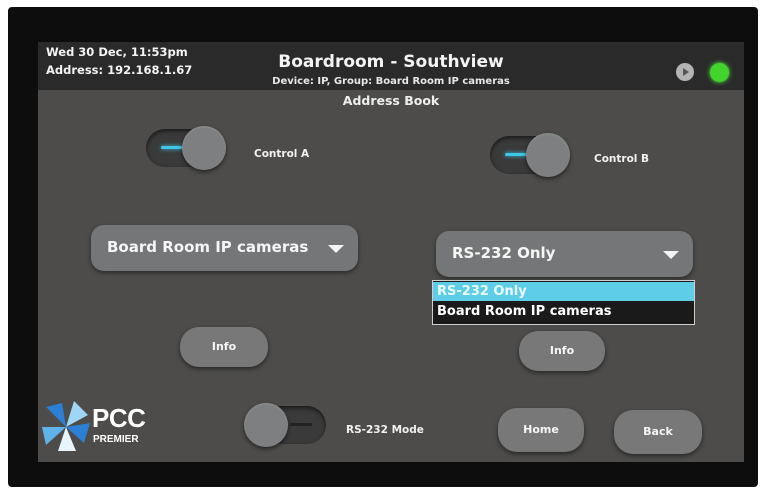 Image resolution: width=767 pixels, height=496 pixels. Describe the element at coordinates (391, 81) in the screenshot. I see `page-subtitle: Device: IP, Group: Board Room IP cameras` at that location.